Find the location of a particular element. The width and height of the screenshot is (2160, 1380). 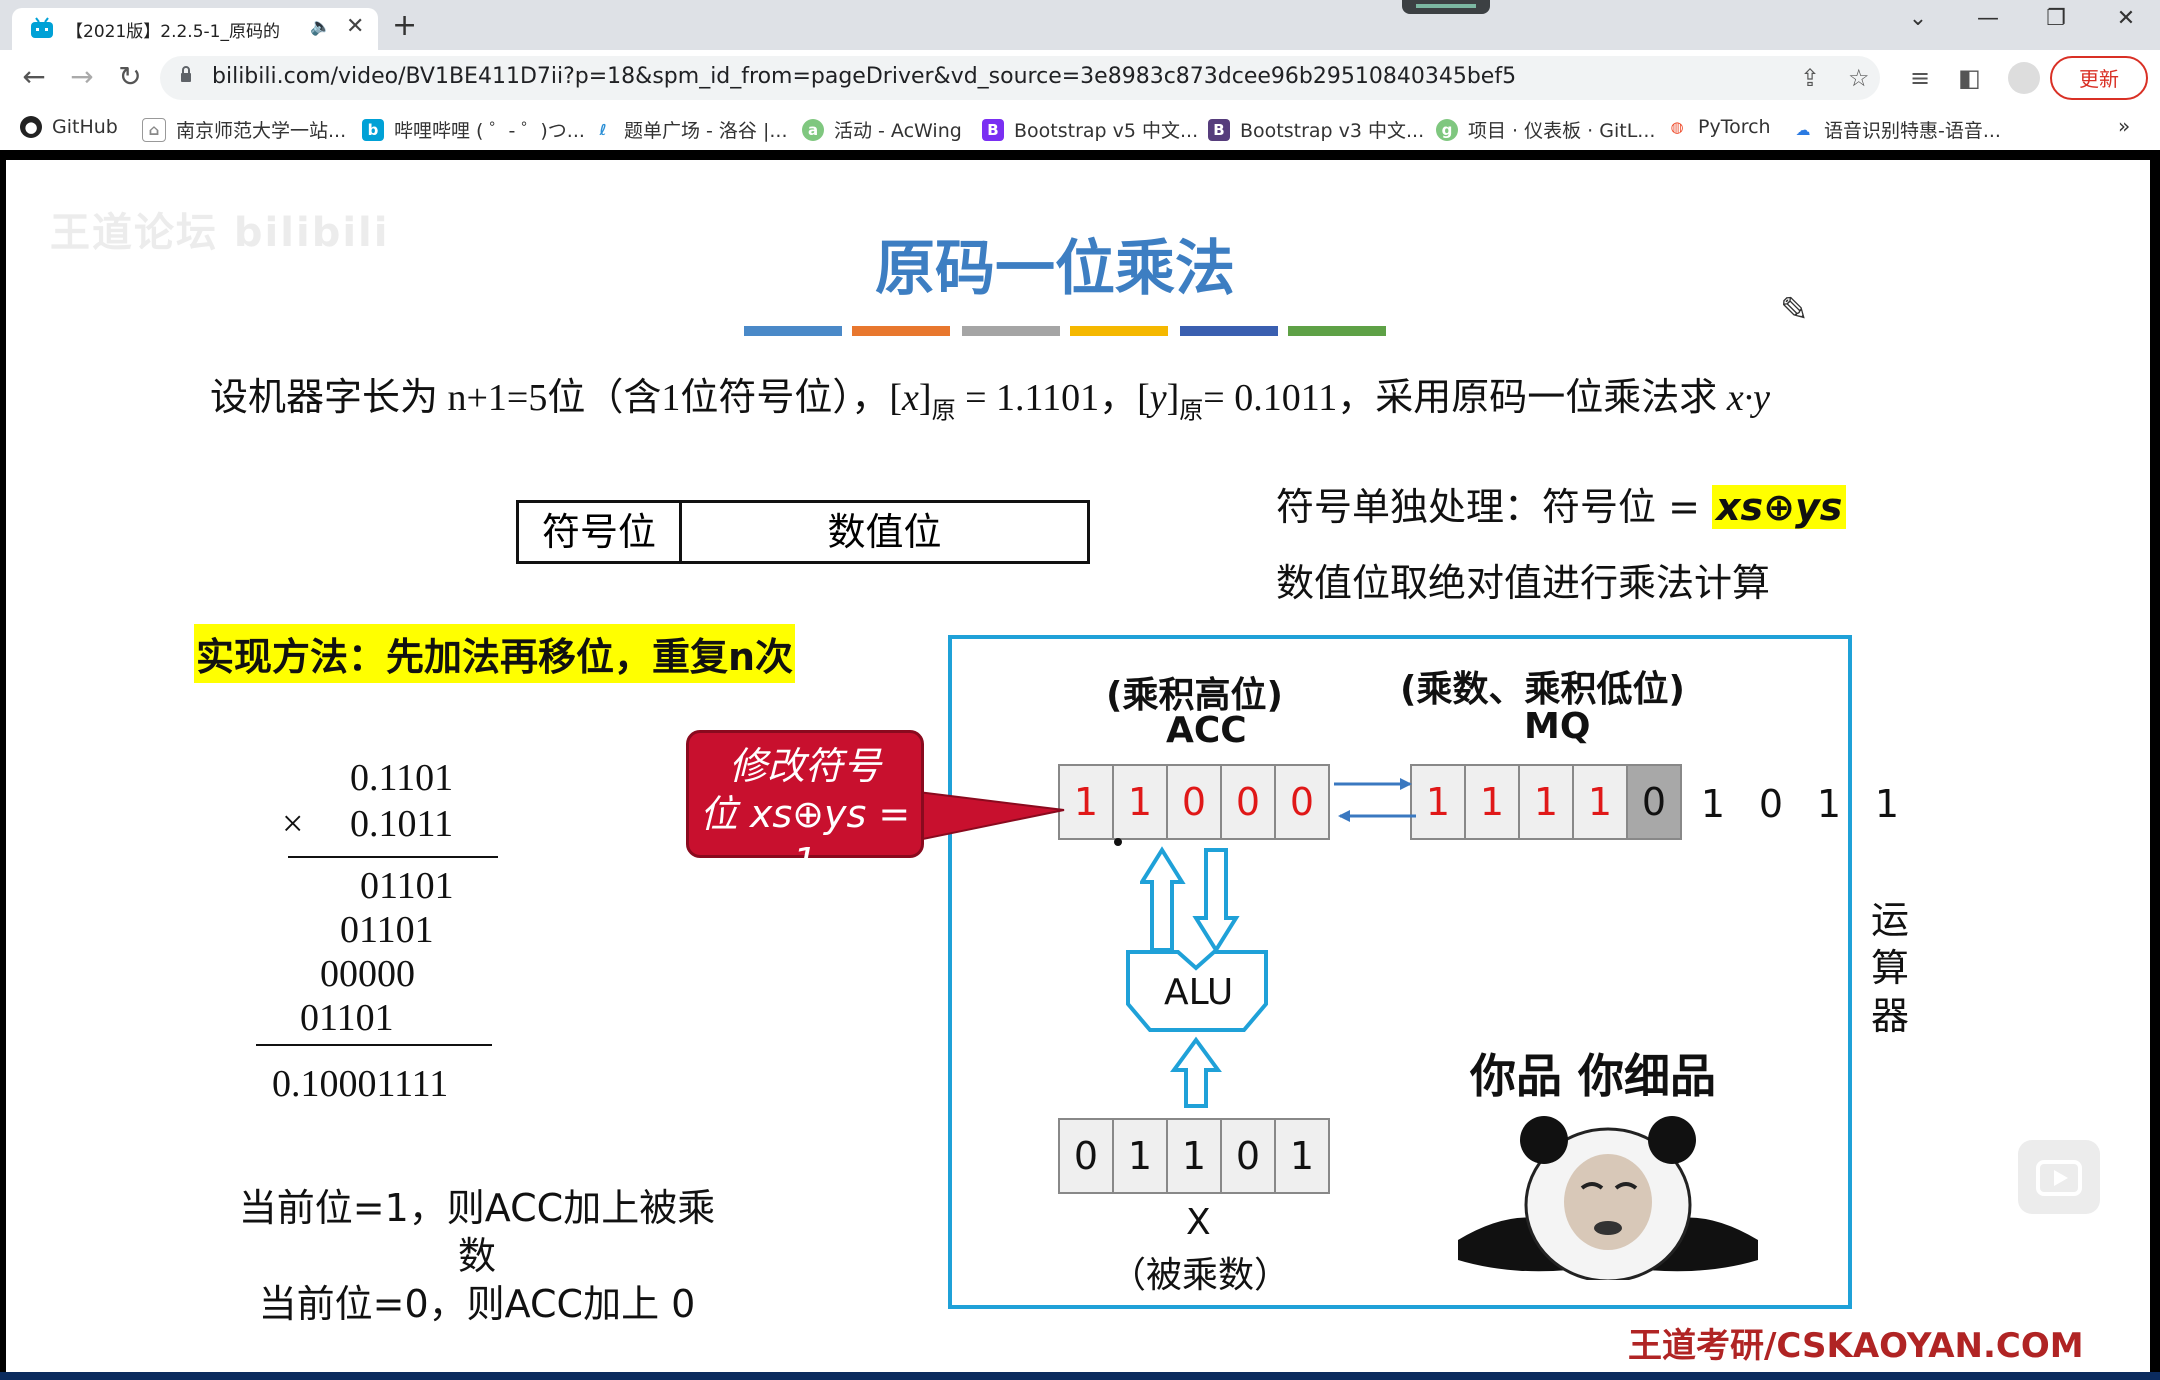

panda-meme-image is located at coordinates (1608, 1198).